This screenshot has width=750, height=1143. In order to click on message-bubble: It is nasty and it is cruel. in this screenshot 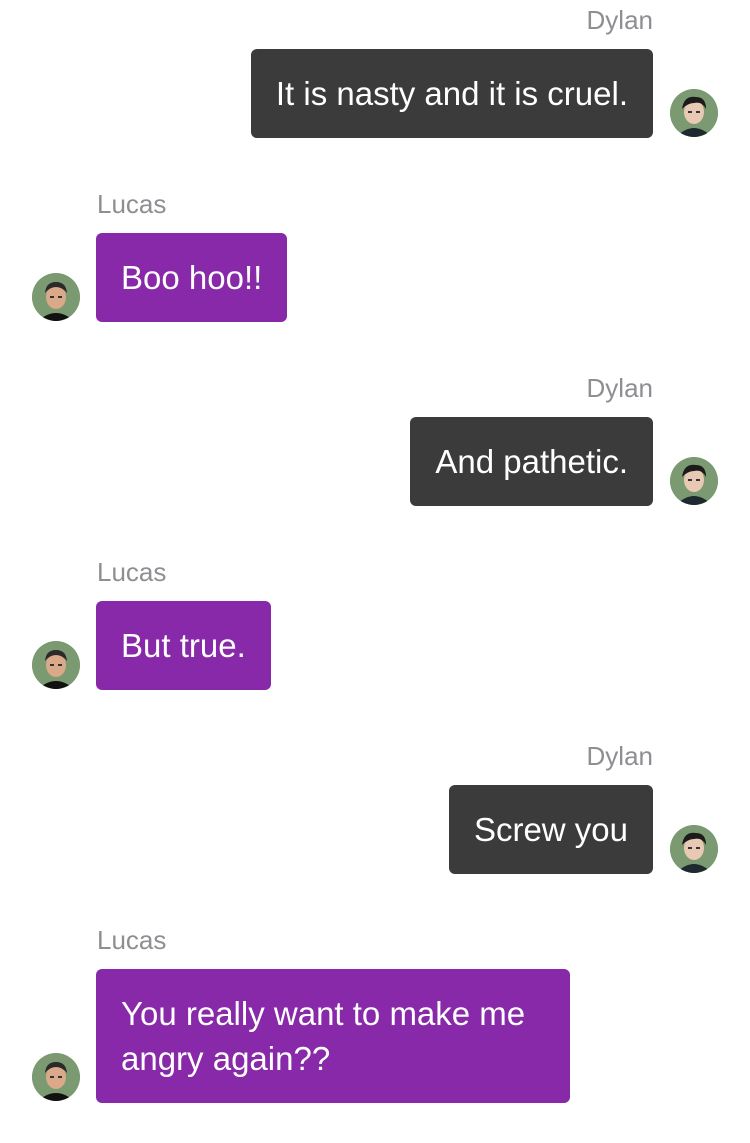, I will do `click(451, 93)`.